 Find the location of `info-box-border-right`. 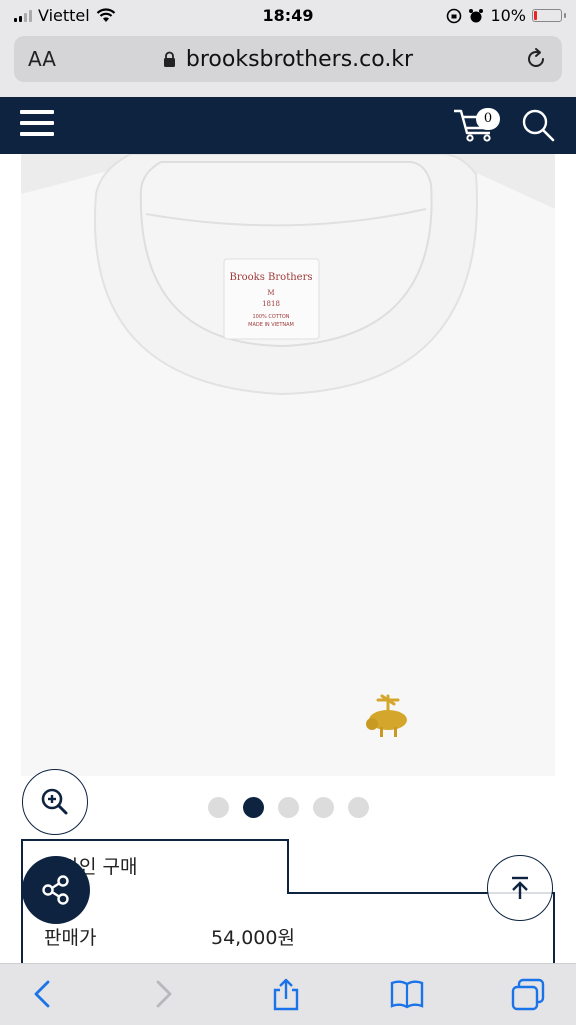

info-box-border-right is located at coordinates (554, 930).